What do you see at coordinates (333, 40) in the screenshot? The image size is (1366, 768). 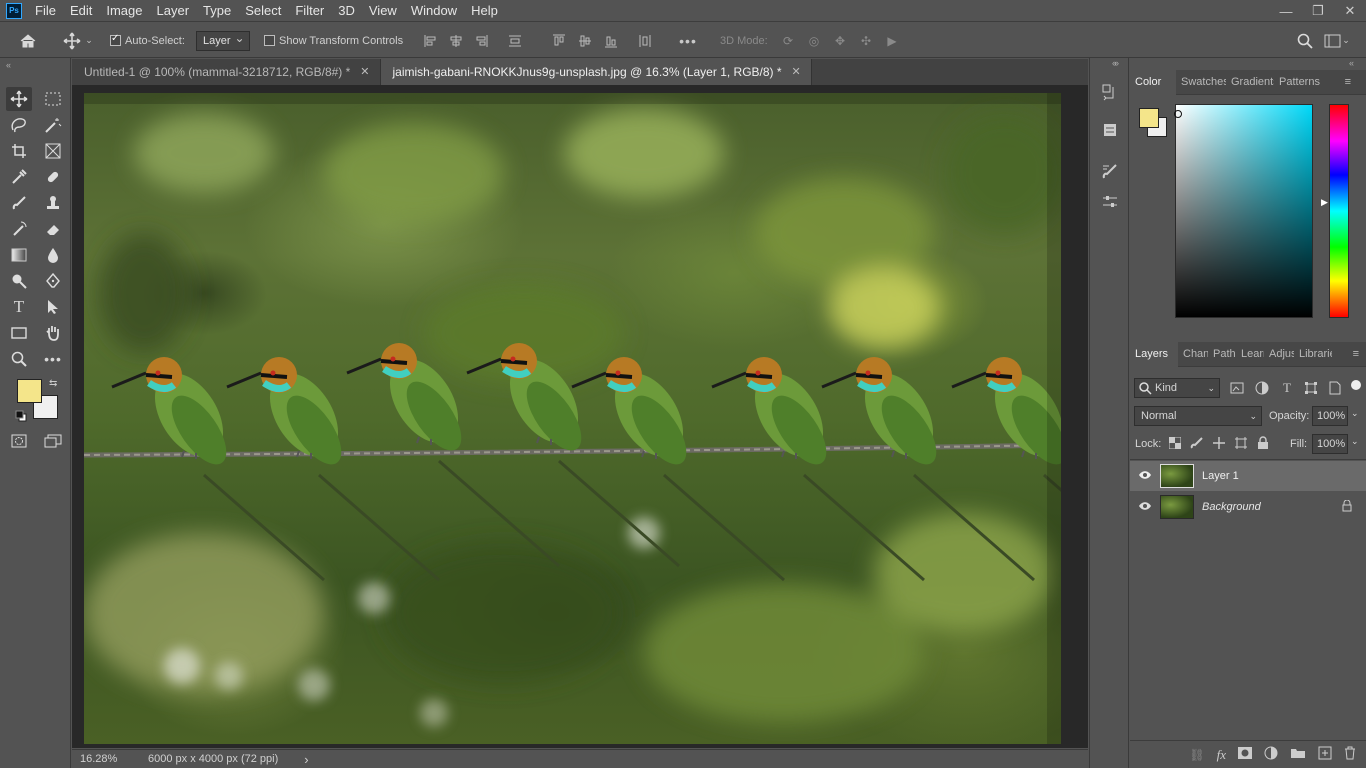 I see `show-transform-checkbox: Show Transform Controls` at bounding box center [333, 40].